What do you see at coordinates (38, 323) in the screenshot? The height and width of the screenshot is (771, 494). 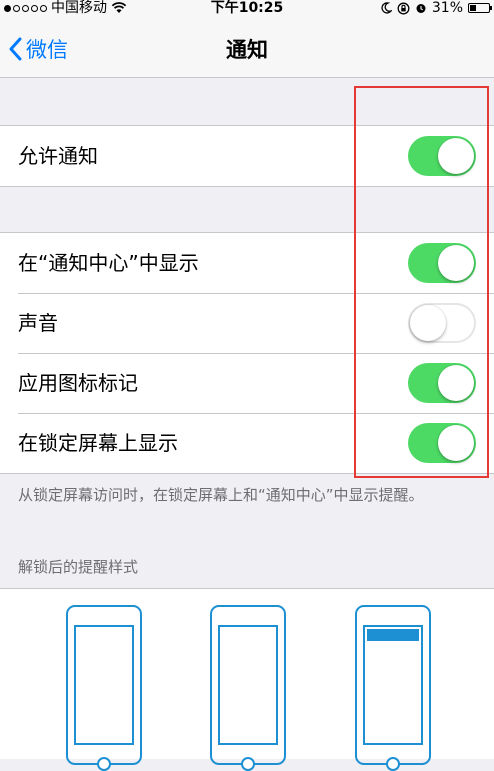 I see `row-label: 声音` at bounding box center [38, 323].